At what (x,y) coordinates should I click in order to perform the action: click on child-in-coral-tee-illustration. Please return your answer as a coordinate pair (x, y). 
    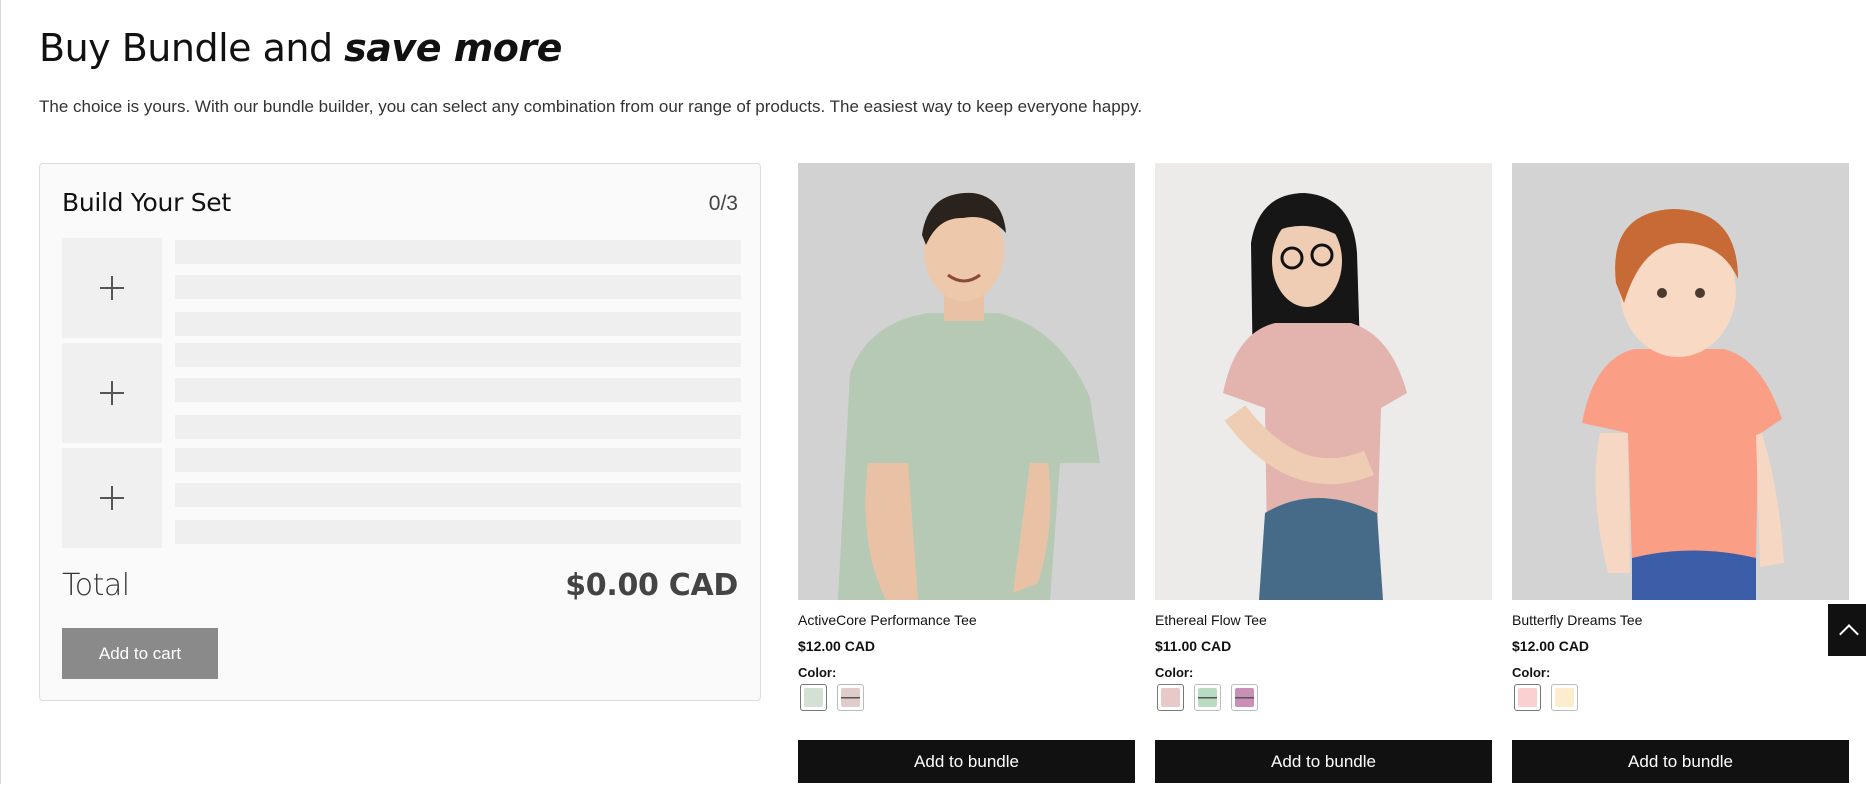
    Looking at the image, I should click on (1683, 404).